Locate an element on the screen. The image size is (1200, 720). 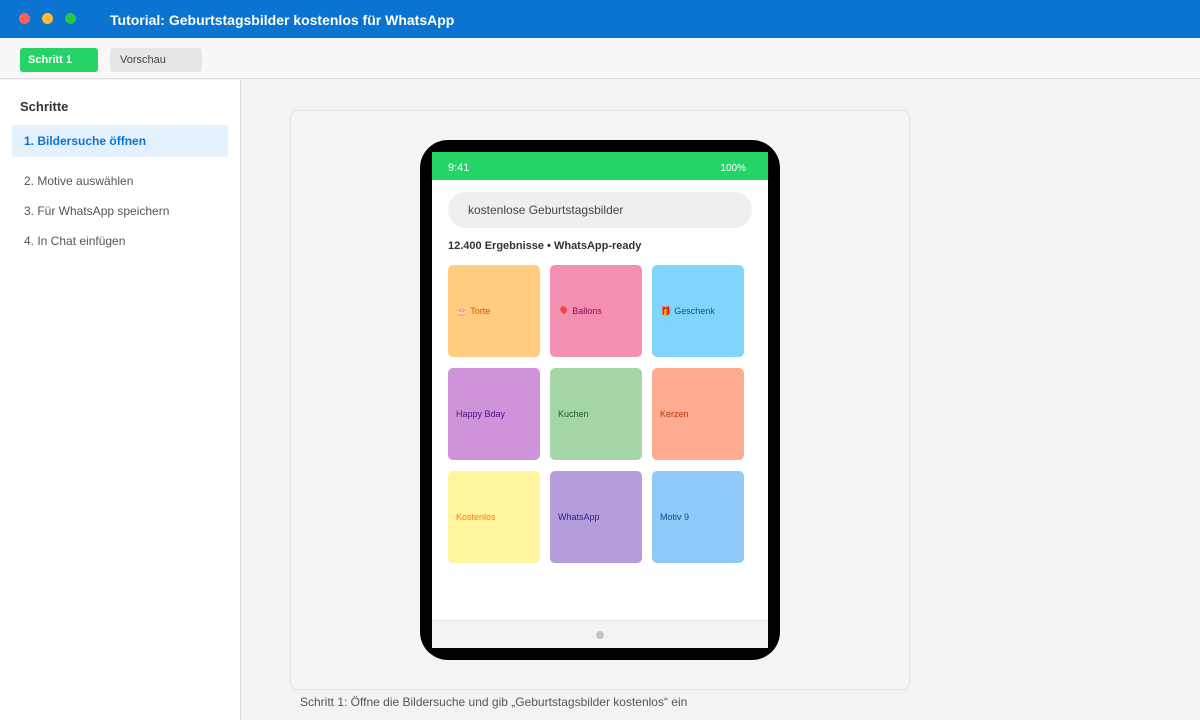
status-battery: 100% is located at coordinates (733, 168).